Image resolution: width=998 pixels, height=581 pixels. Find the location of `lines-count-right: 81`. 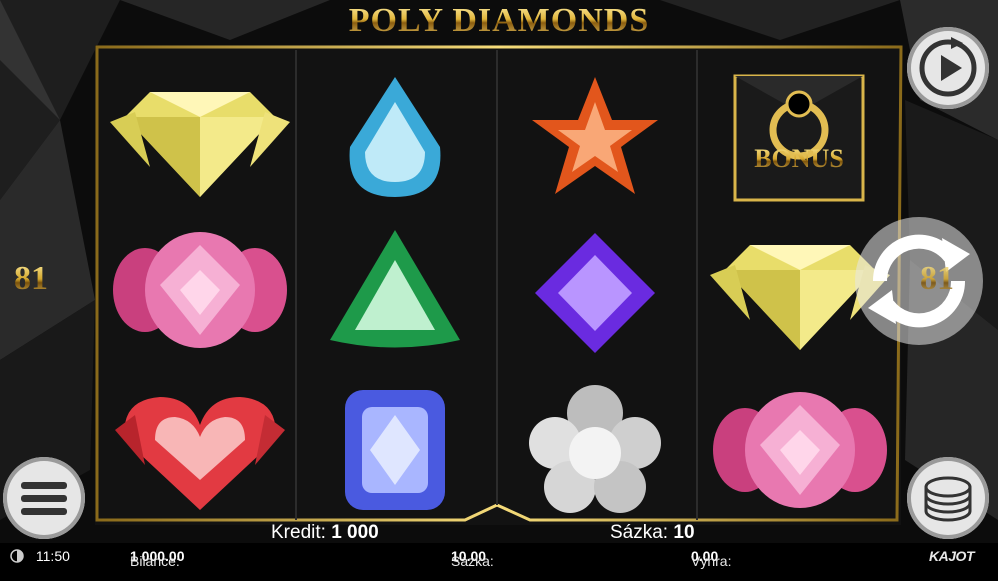

lines-count-right: 81 is located at coordinates (937, 278).